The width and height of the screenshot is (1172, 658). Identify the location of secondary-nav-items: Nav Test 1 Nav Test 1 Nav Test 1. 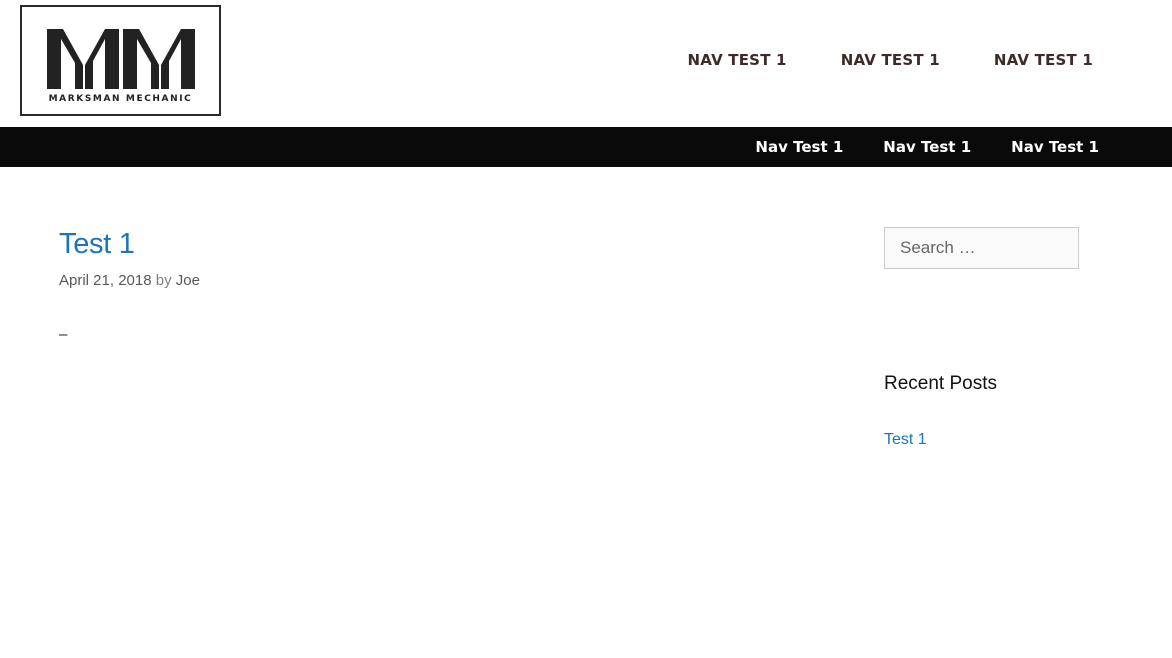
(927, 147).